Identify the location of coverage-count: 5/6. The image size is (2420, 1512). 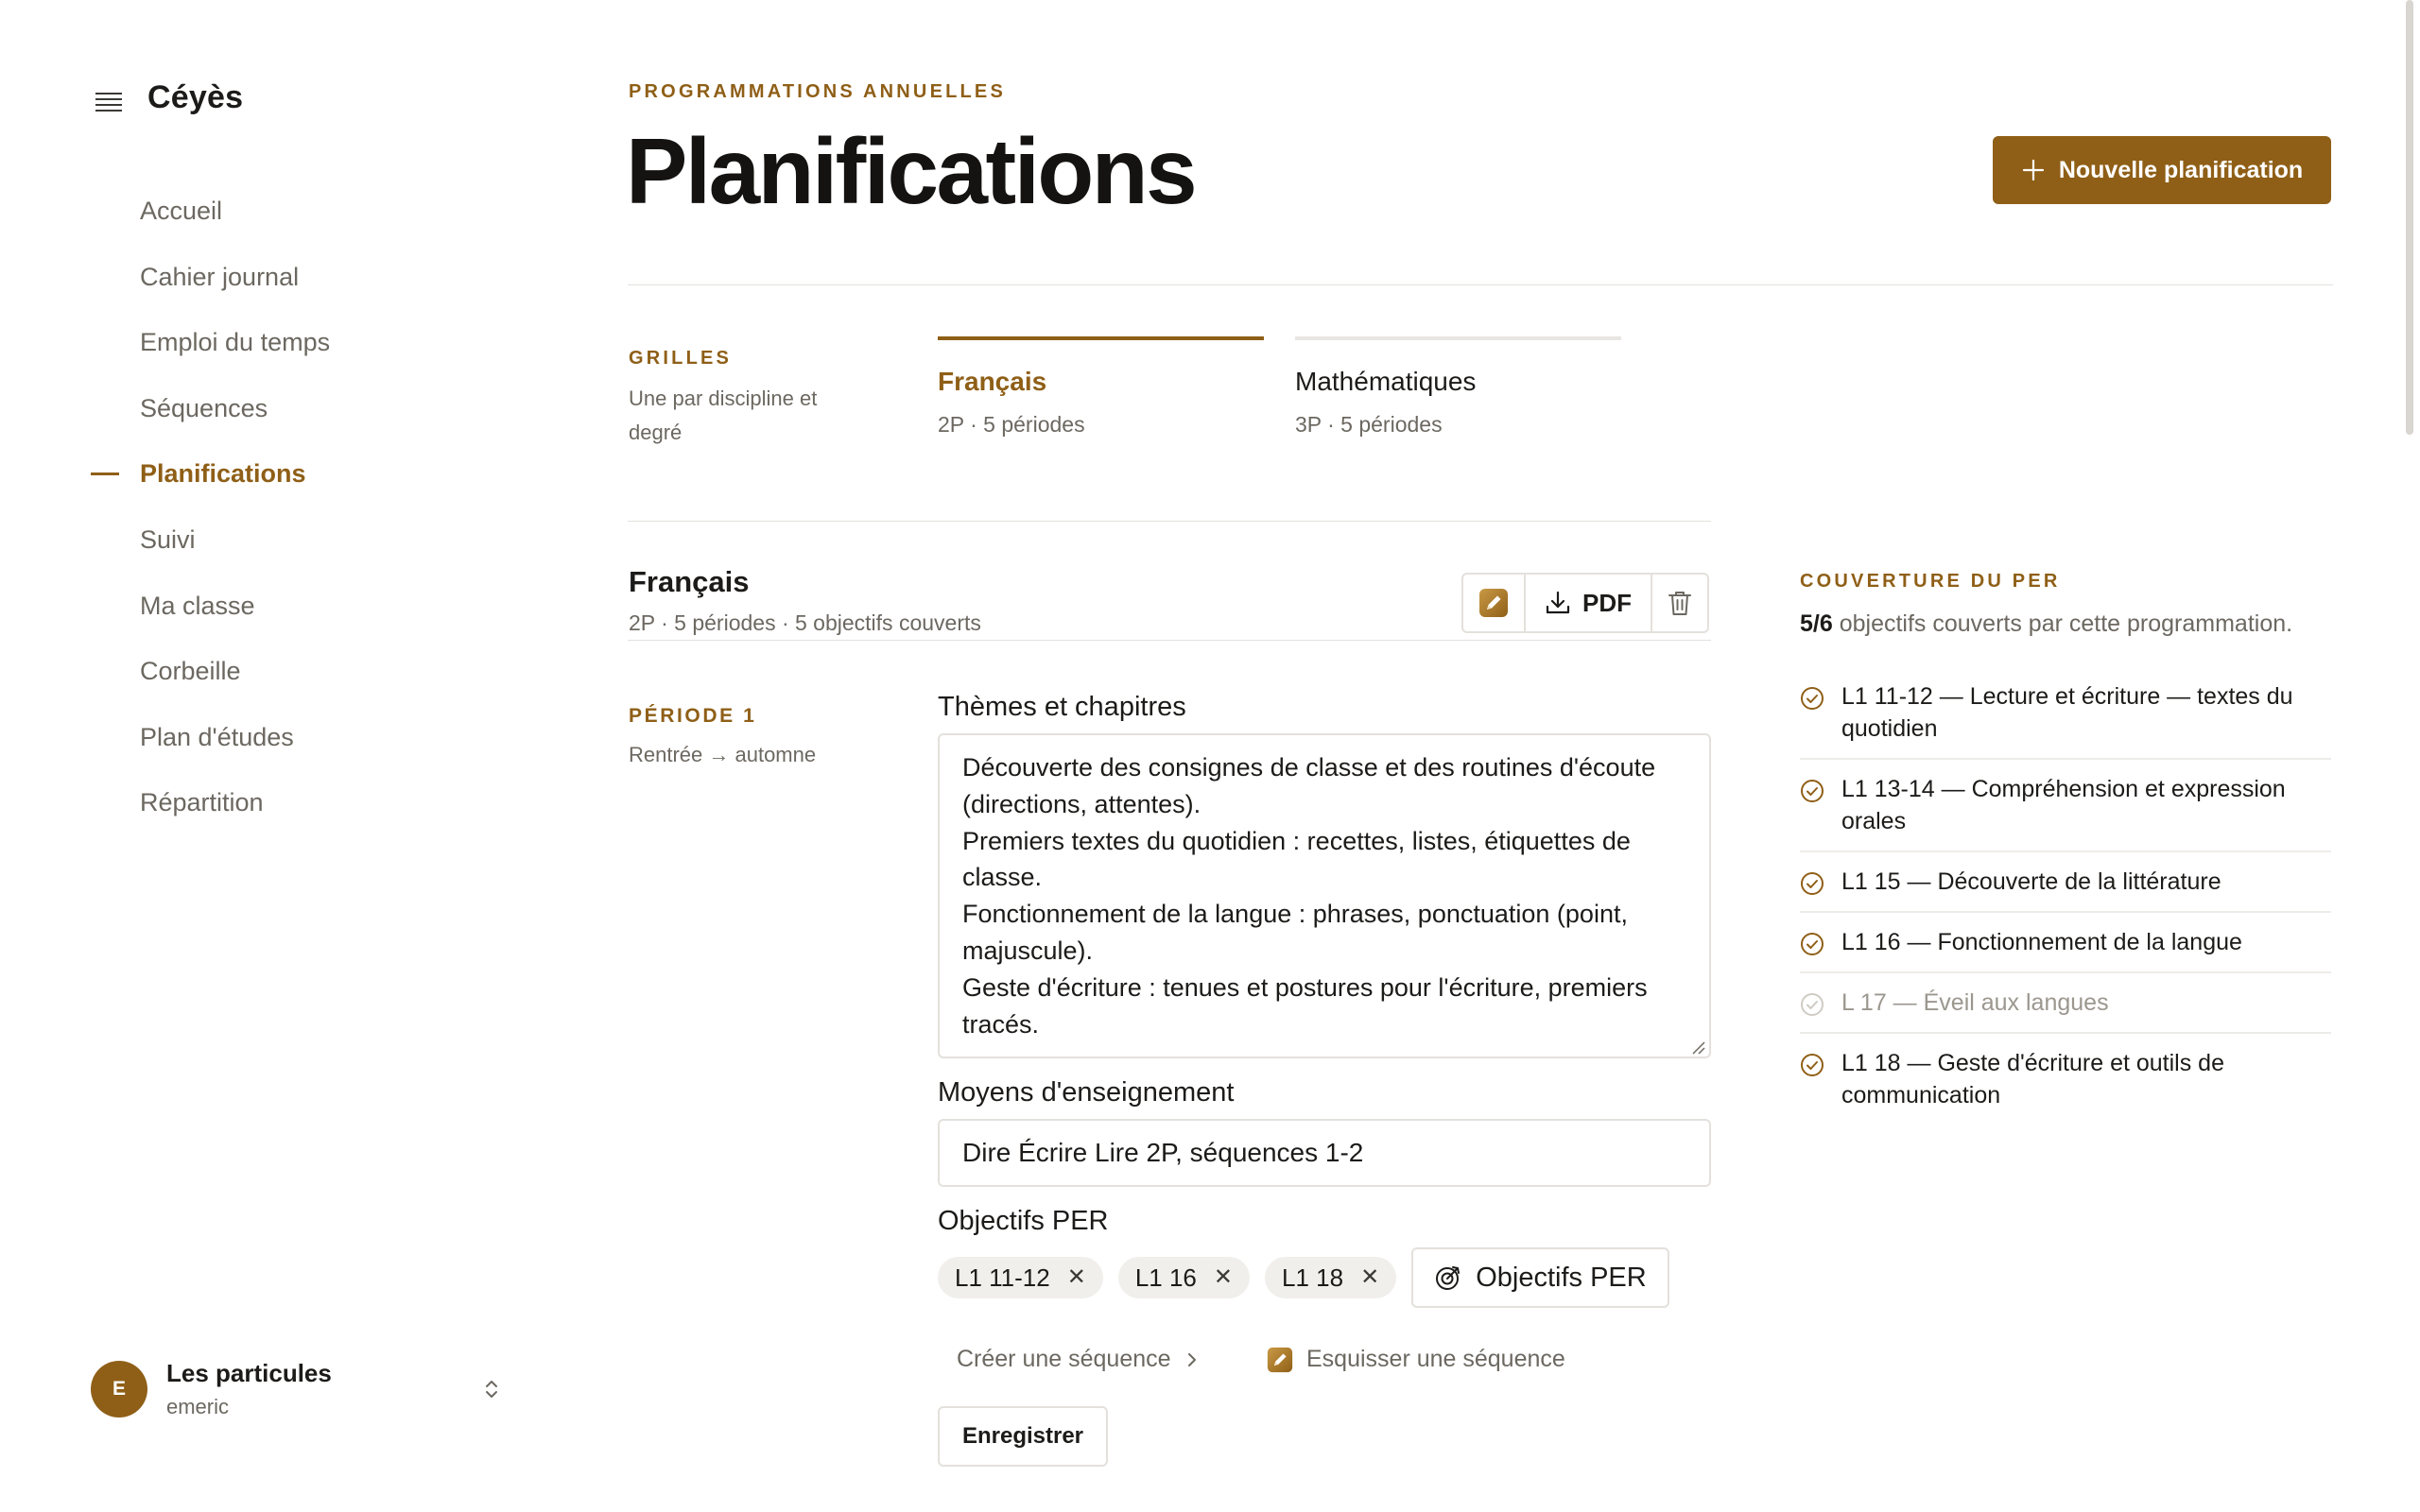
(1816, 623).